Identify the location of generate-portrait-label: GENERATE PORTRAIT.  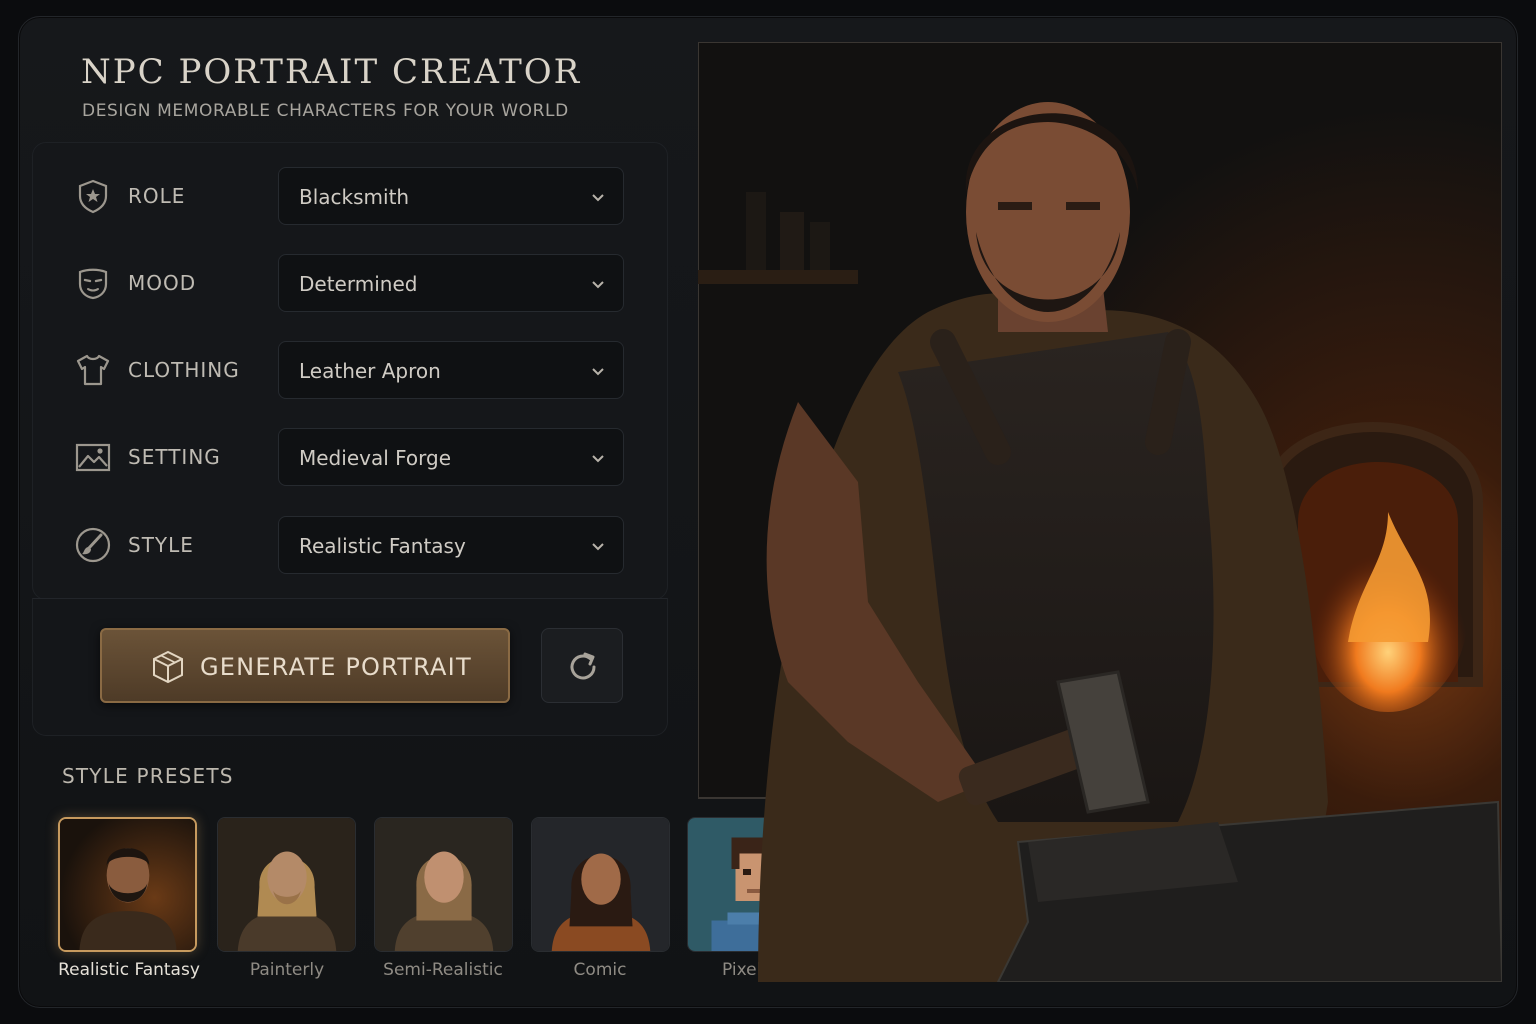
(336, 667).